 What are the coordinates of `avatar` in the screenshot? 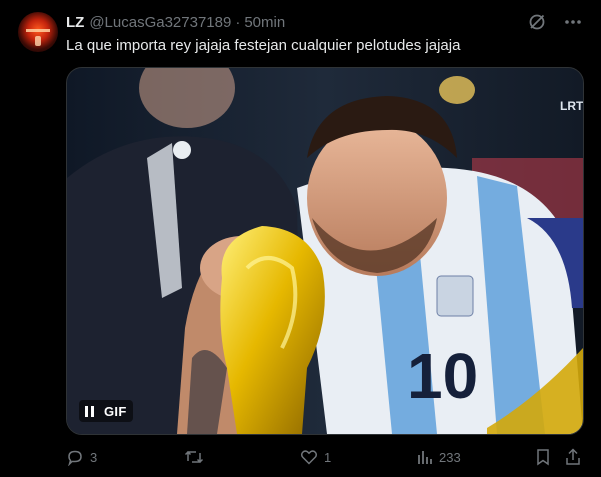 It's located at (38, 32).